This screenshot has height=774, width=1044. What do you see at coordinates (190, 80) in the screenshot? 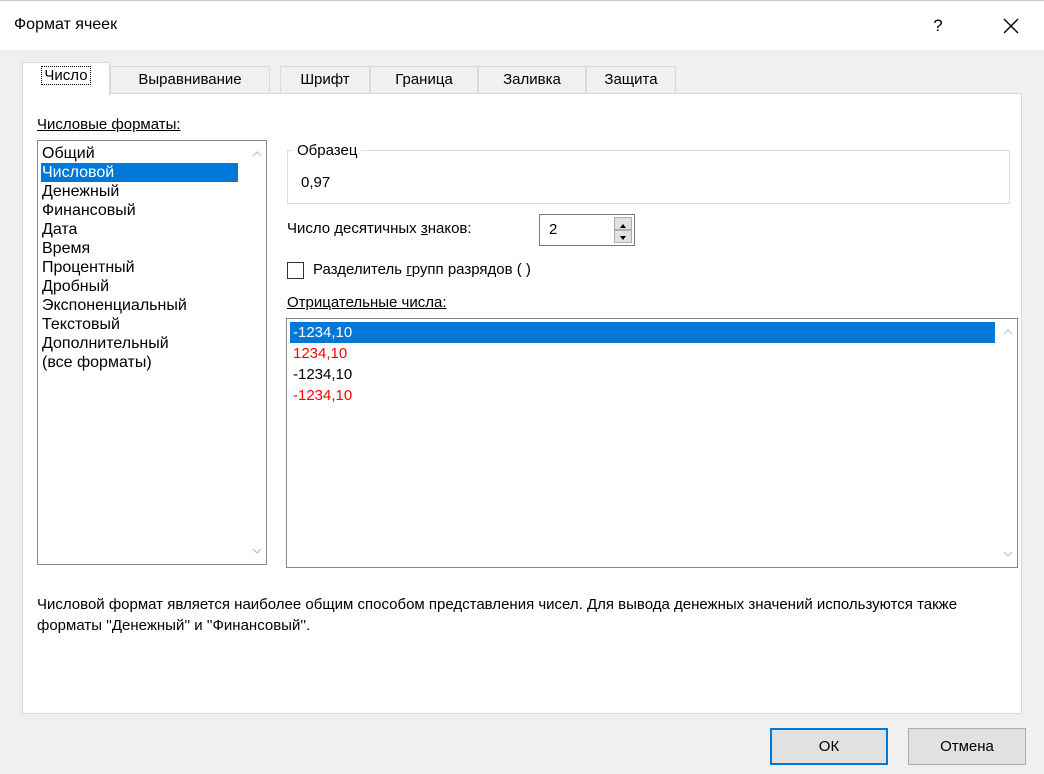
I see `tab-alignment: Выравнивание` at bounding box center [190, 80].